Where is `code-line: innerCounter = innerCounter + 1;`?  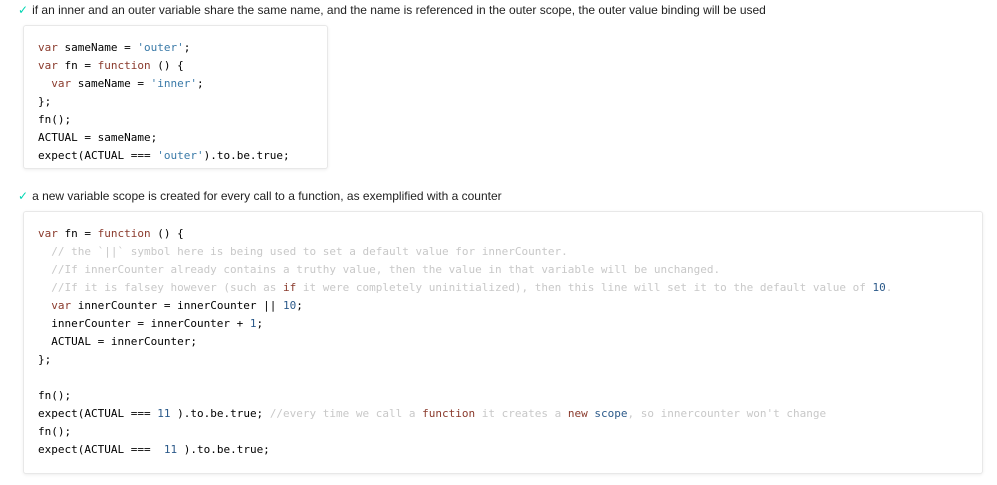 code-line: innerCounter = innerCounter + 1; is located at coordinates (503, 324).